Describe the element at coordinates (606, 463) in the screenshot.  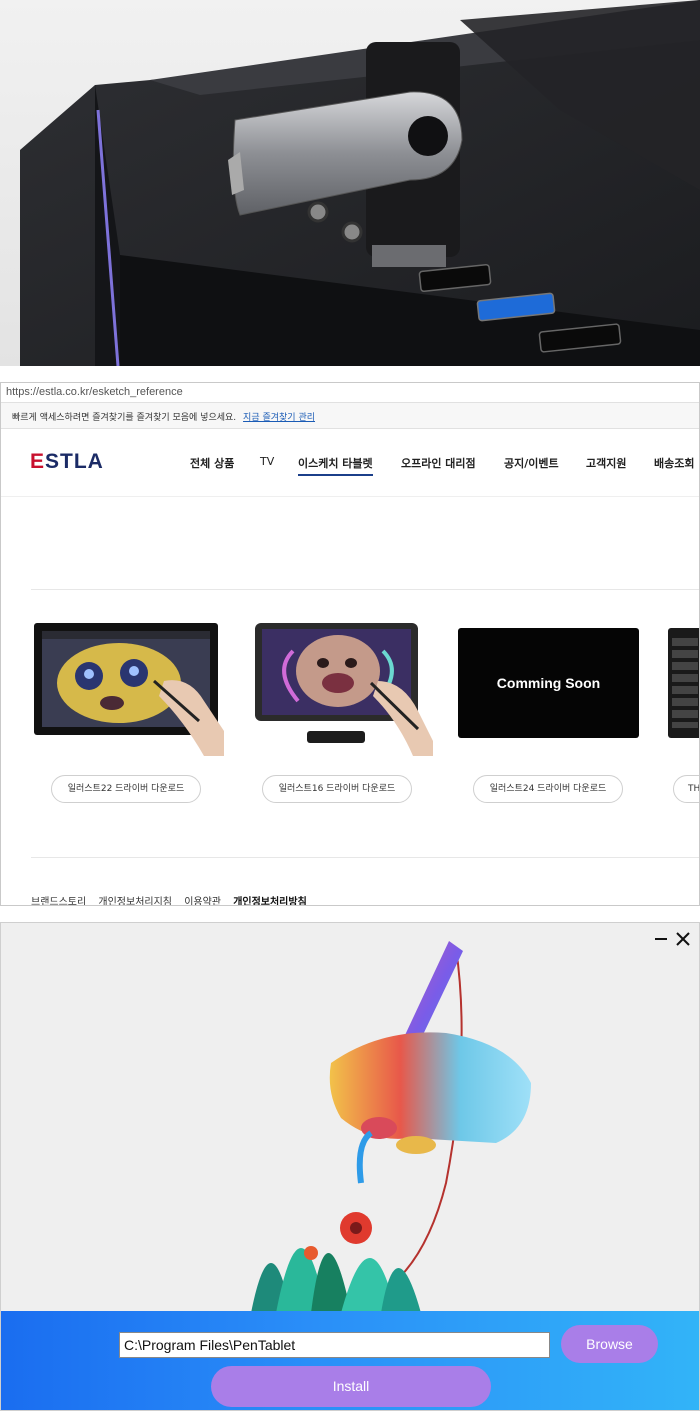
I see `nav-support: 고객지원` at that location.